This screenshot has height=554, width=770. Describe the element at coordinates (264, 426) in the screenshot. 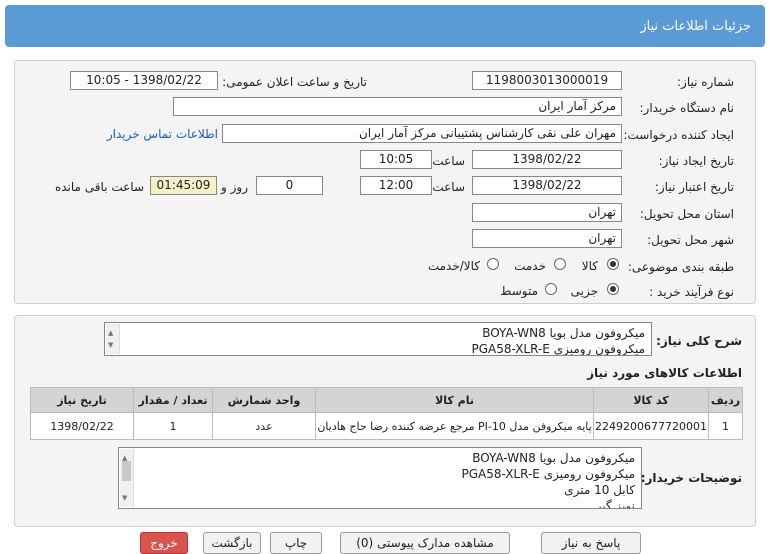

I see `row-unit: عدد` at that location.